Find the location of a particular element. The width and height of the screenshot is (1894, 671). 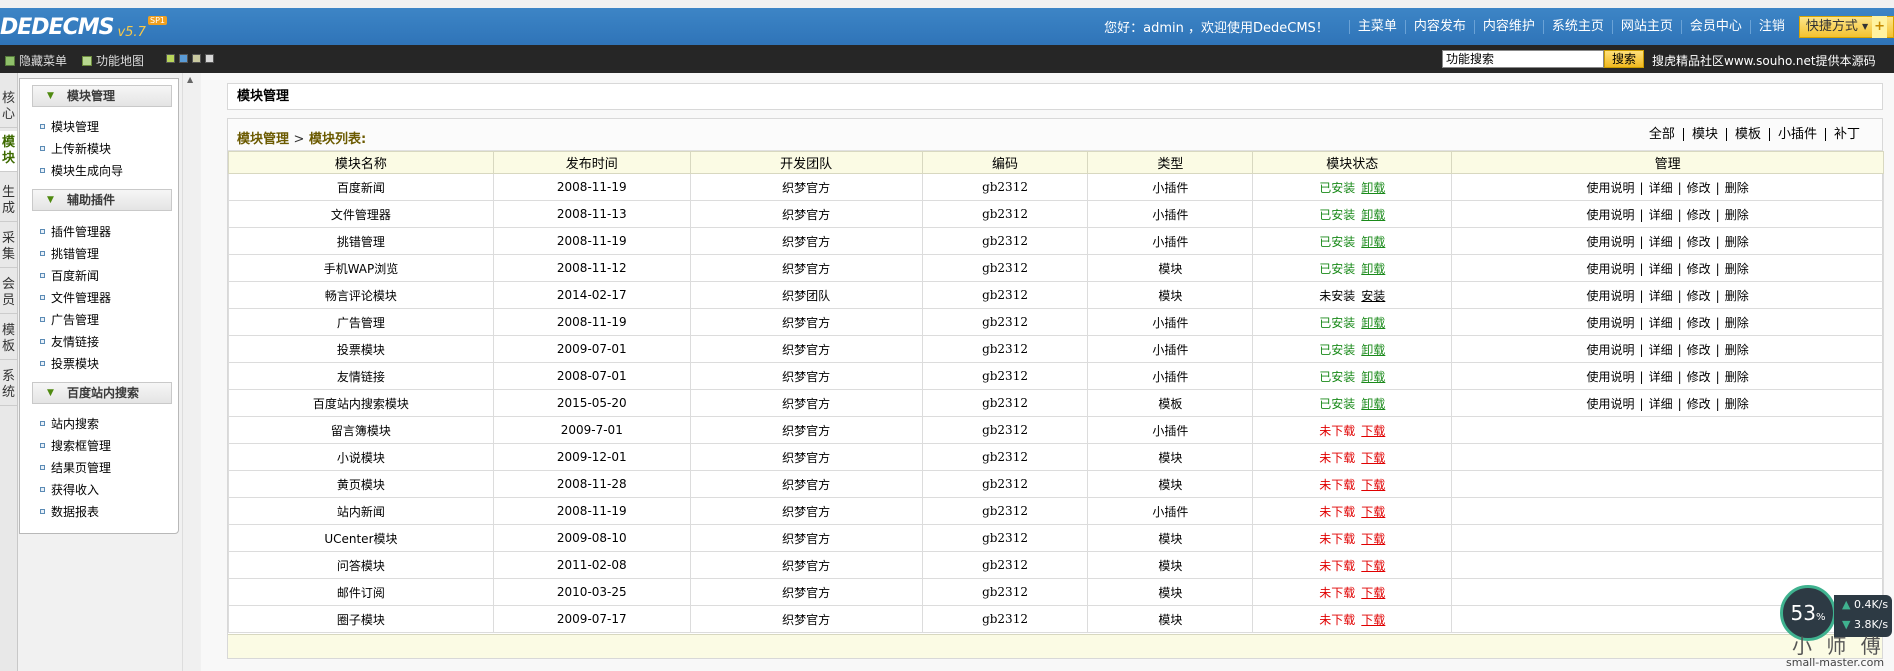

menu-item-income: 获得收入 is located at coordinates (69, 489).